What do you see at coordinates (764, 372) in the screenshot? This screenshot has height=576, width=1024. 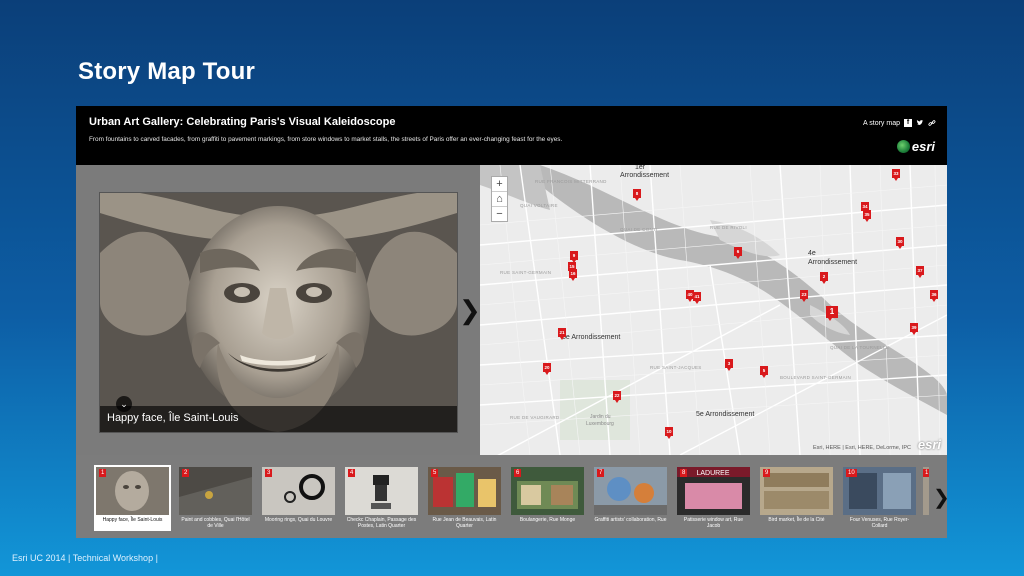 I see `map-marker: 5` at bounding box center [764, 372].